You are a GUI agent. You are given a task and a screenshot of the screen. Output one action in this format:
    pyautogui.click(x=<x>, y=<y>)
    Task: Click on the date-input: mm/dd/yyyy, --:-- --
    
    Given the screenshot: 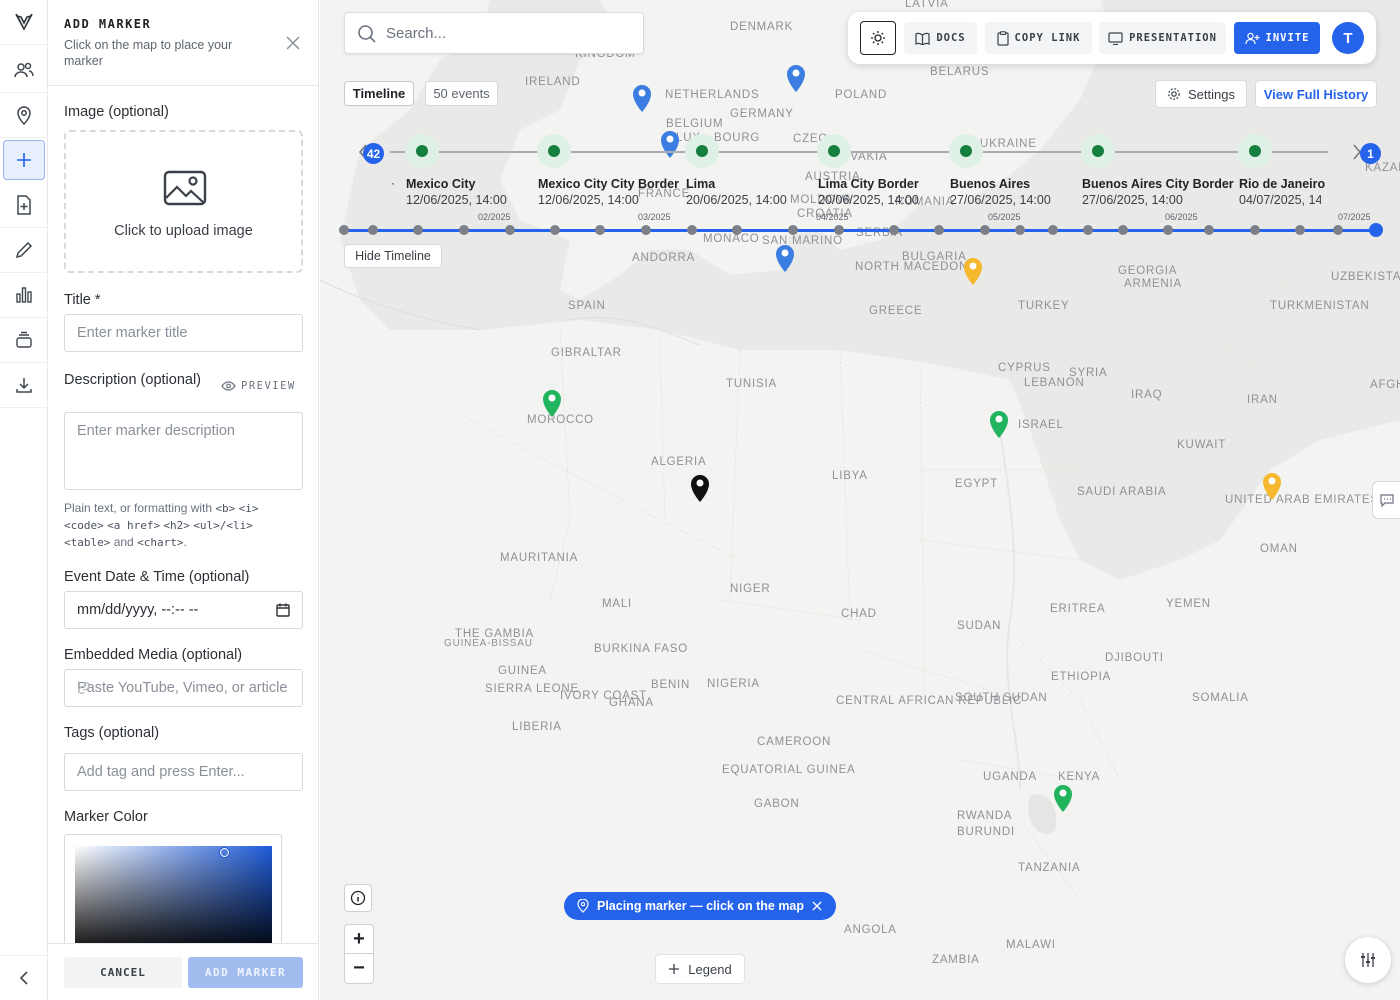 What is the action you would take?
    pyautogui.click(x=183, y=610)
    